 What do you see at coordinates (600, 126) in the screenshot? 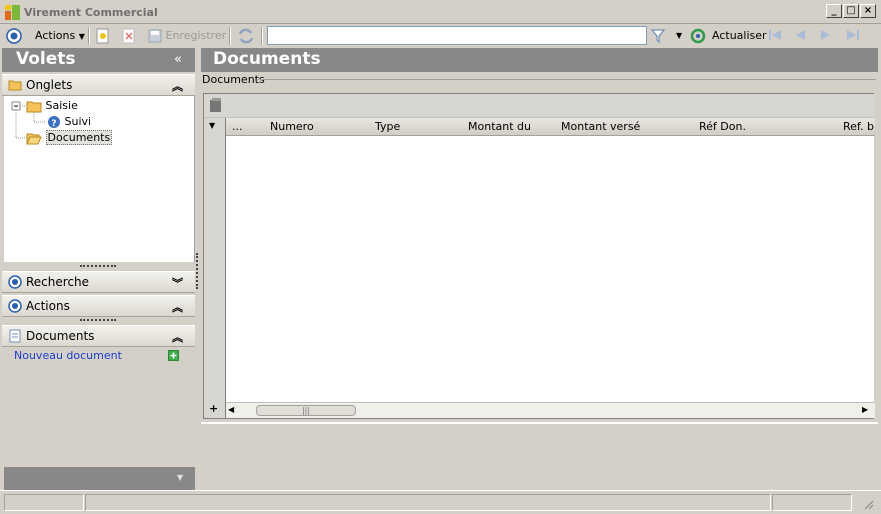
I see `column-header-montant-verse: Montant versé` at bounding box center [600, 126].